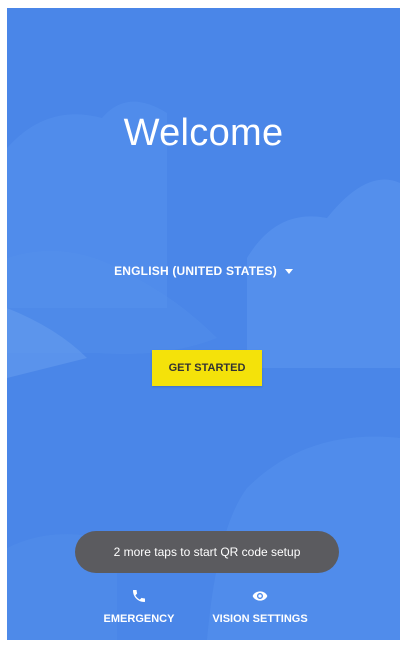  What do you see at coordinates (288, 271) in the screenshot?
I see `dropdown-caret-icon` at bounding box center [288, 271].